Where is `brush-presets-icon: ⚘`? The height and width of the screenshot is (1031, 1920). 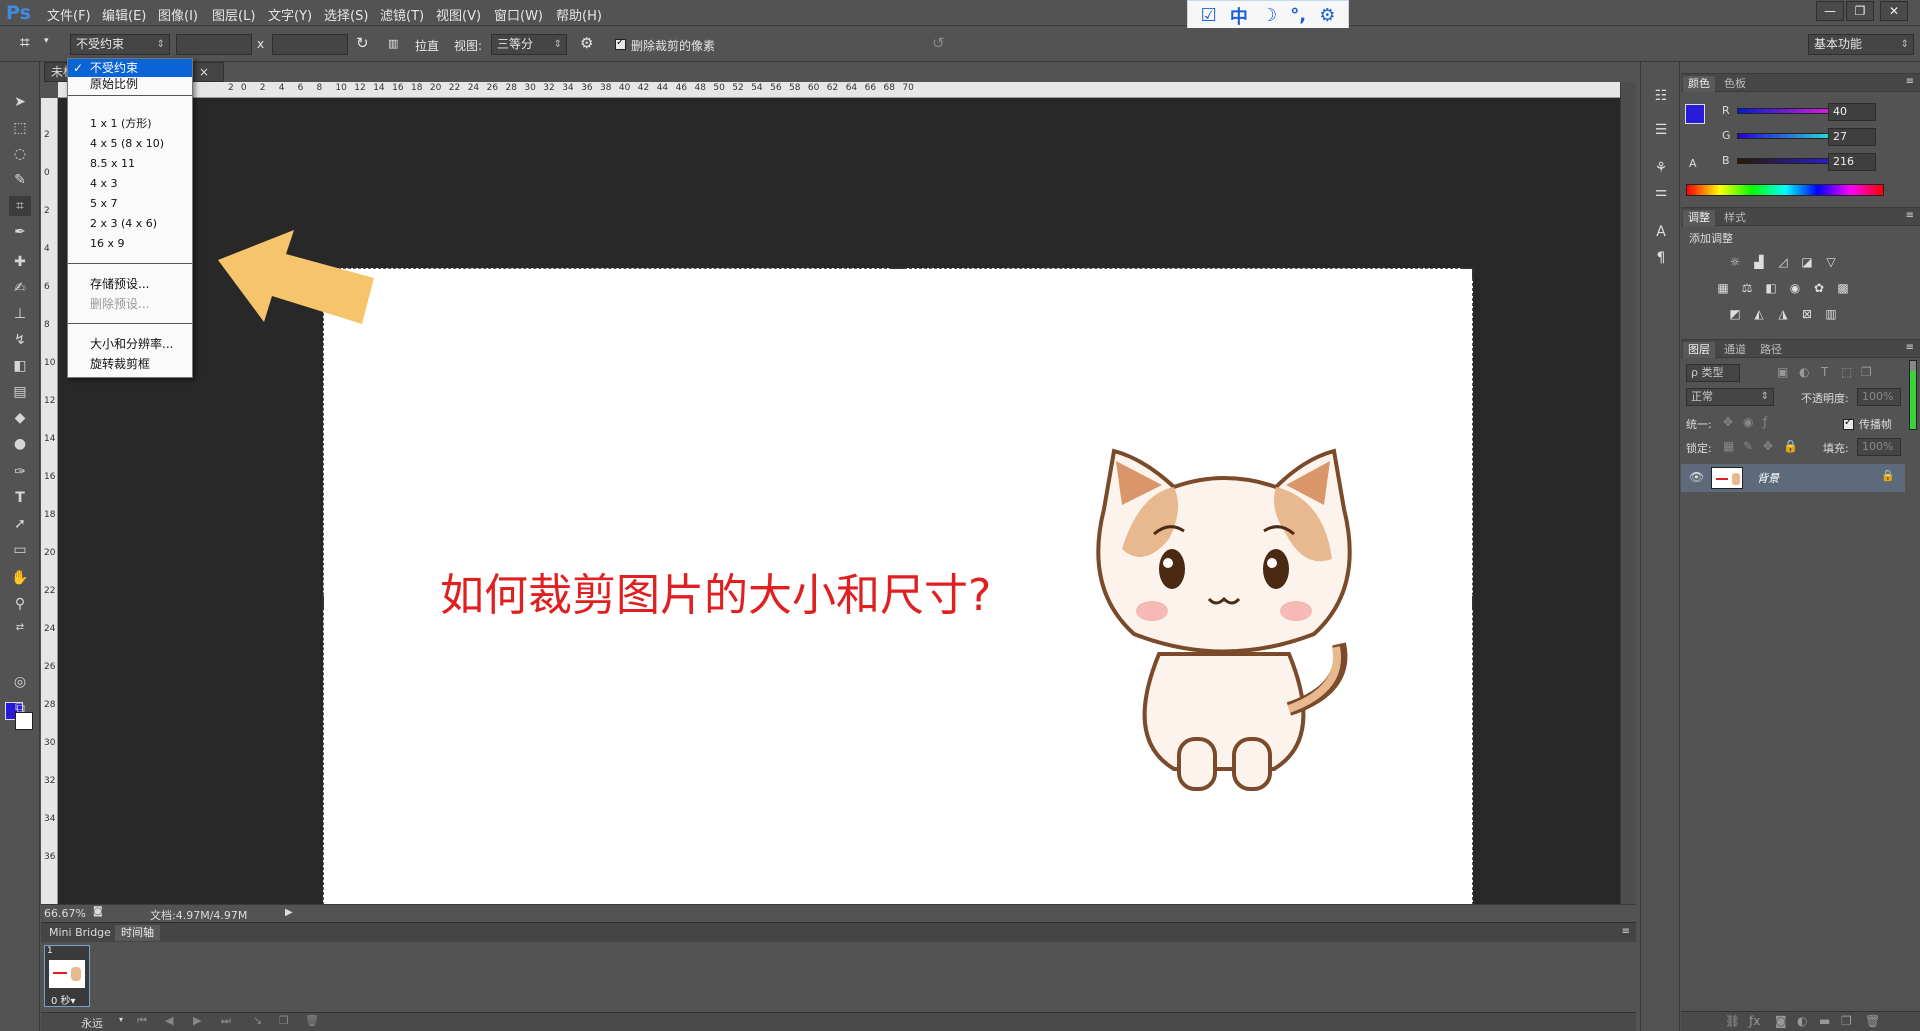
brush-presets-icon: ⚘ is located at coordinates (1661, 168).